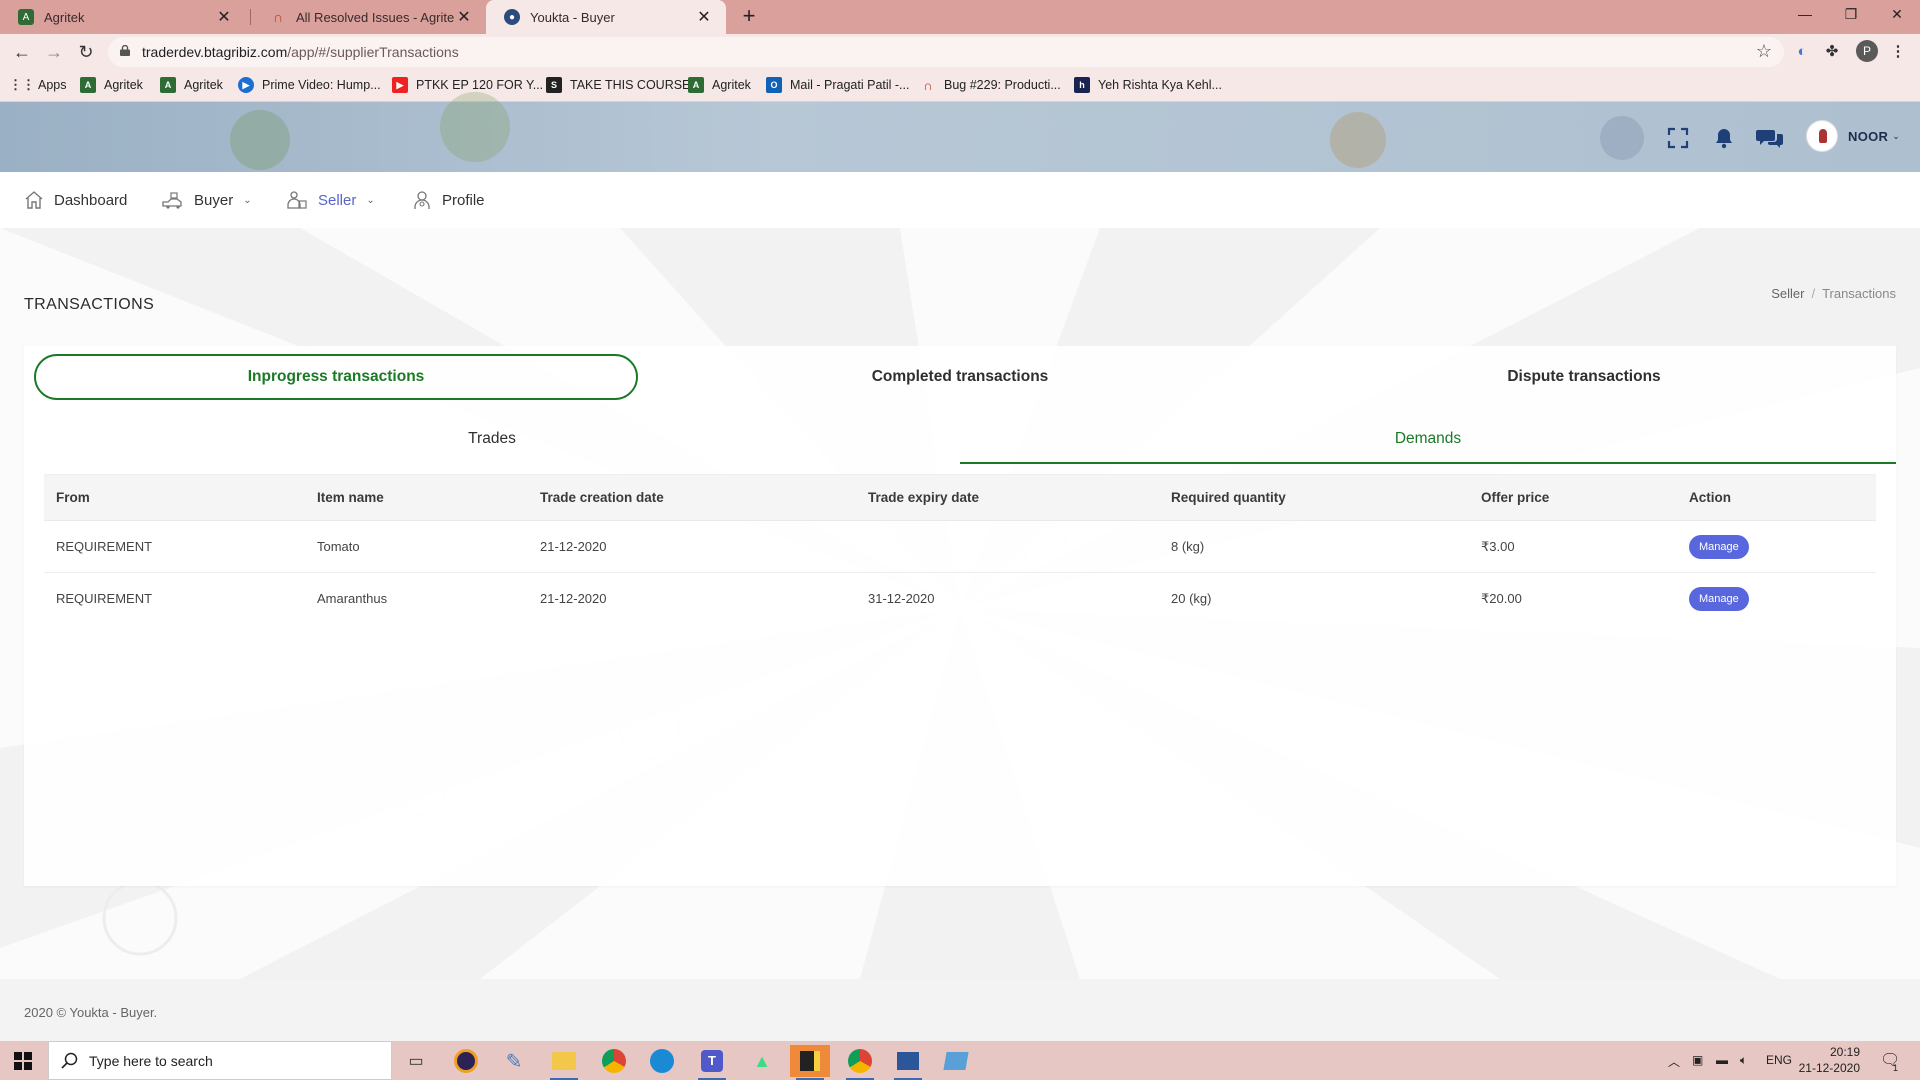 This screenshot has width=1920, height=1080. Describe the element at coordinates (1832, 52) in the screenshot. I see `extensions-puzzle-icon: ✤` at that location.